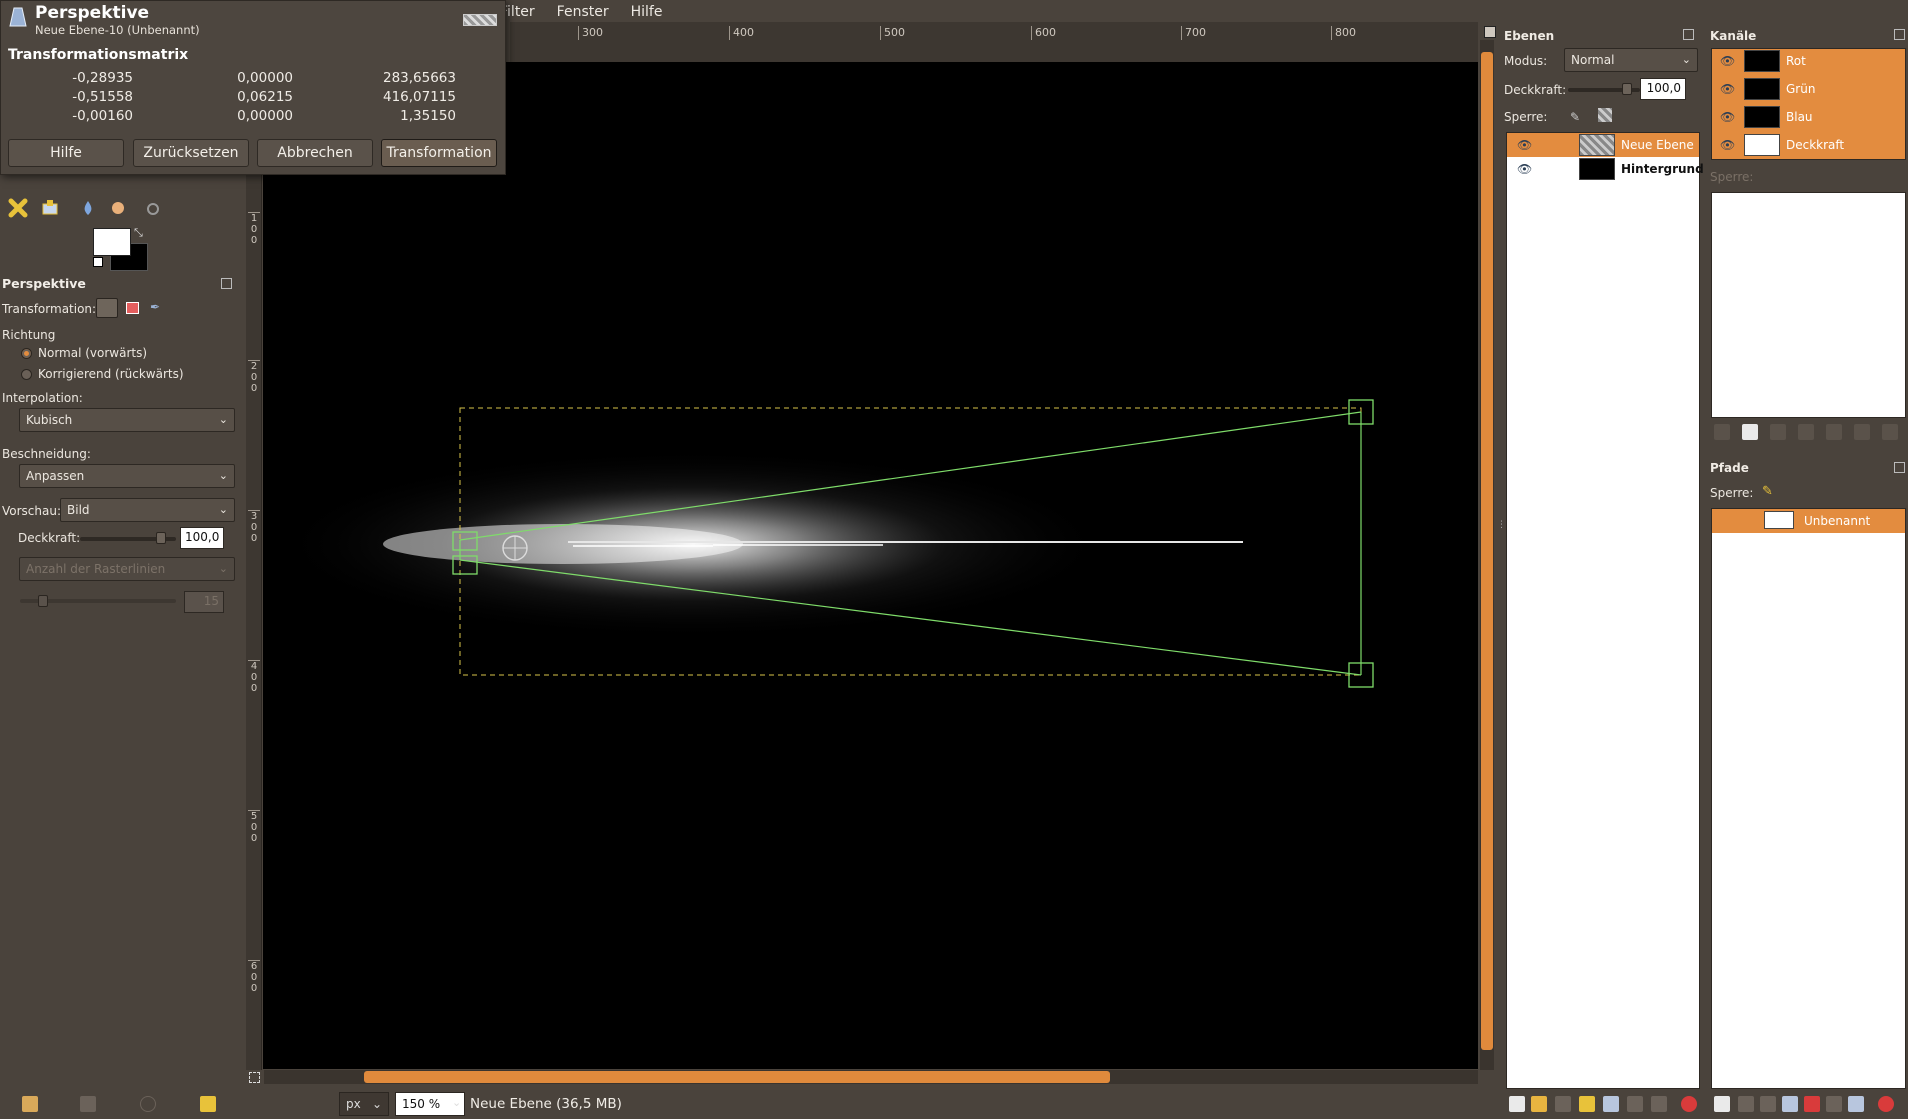 The width and height of the screenshot is (1908, 1119). What do you see at coordinates (1535, 90) in the screenshot?
I see `layer-opacity-label: Deckkraft:` at bounding box center [1535, 90].